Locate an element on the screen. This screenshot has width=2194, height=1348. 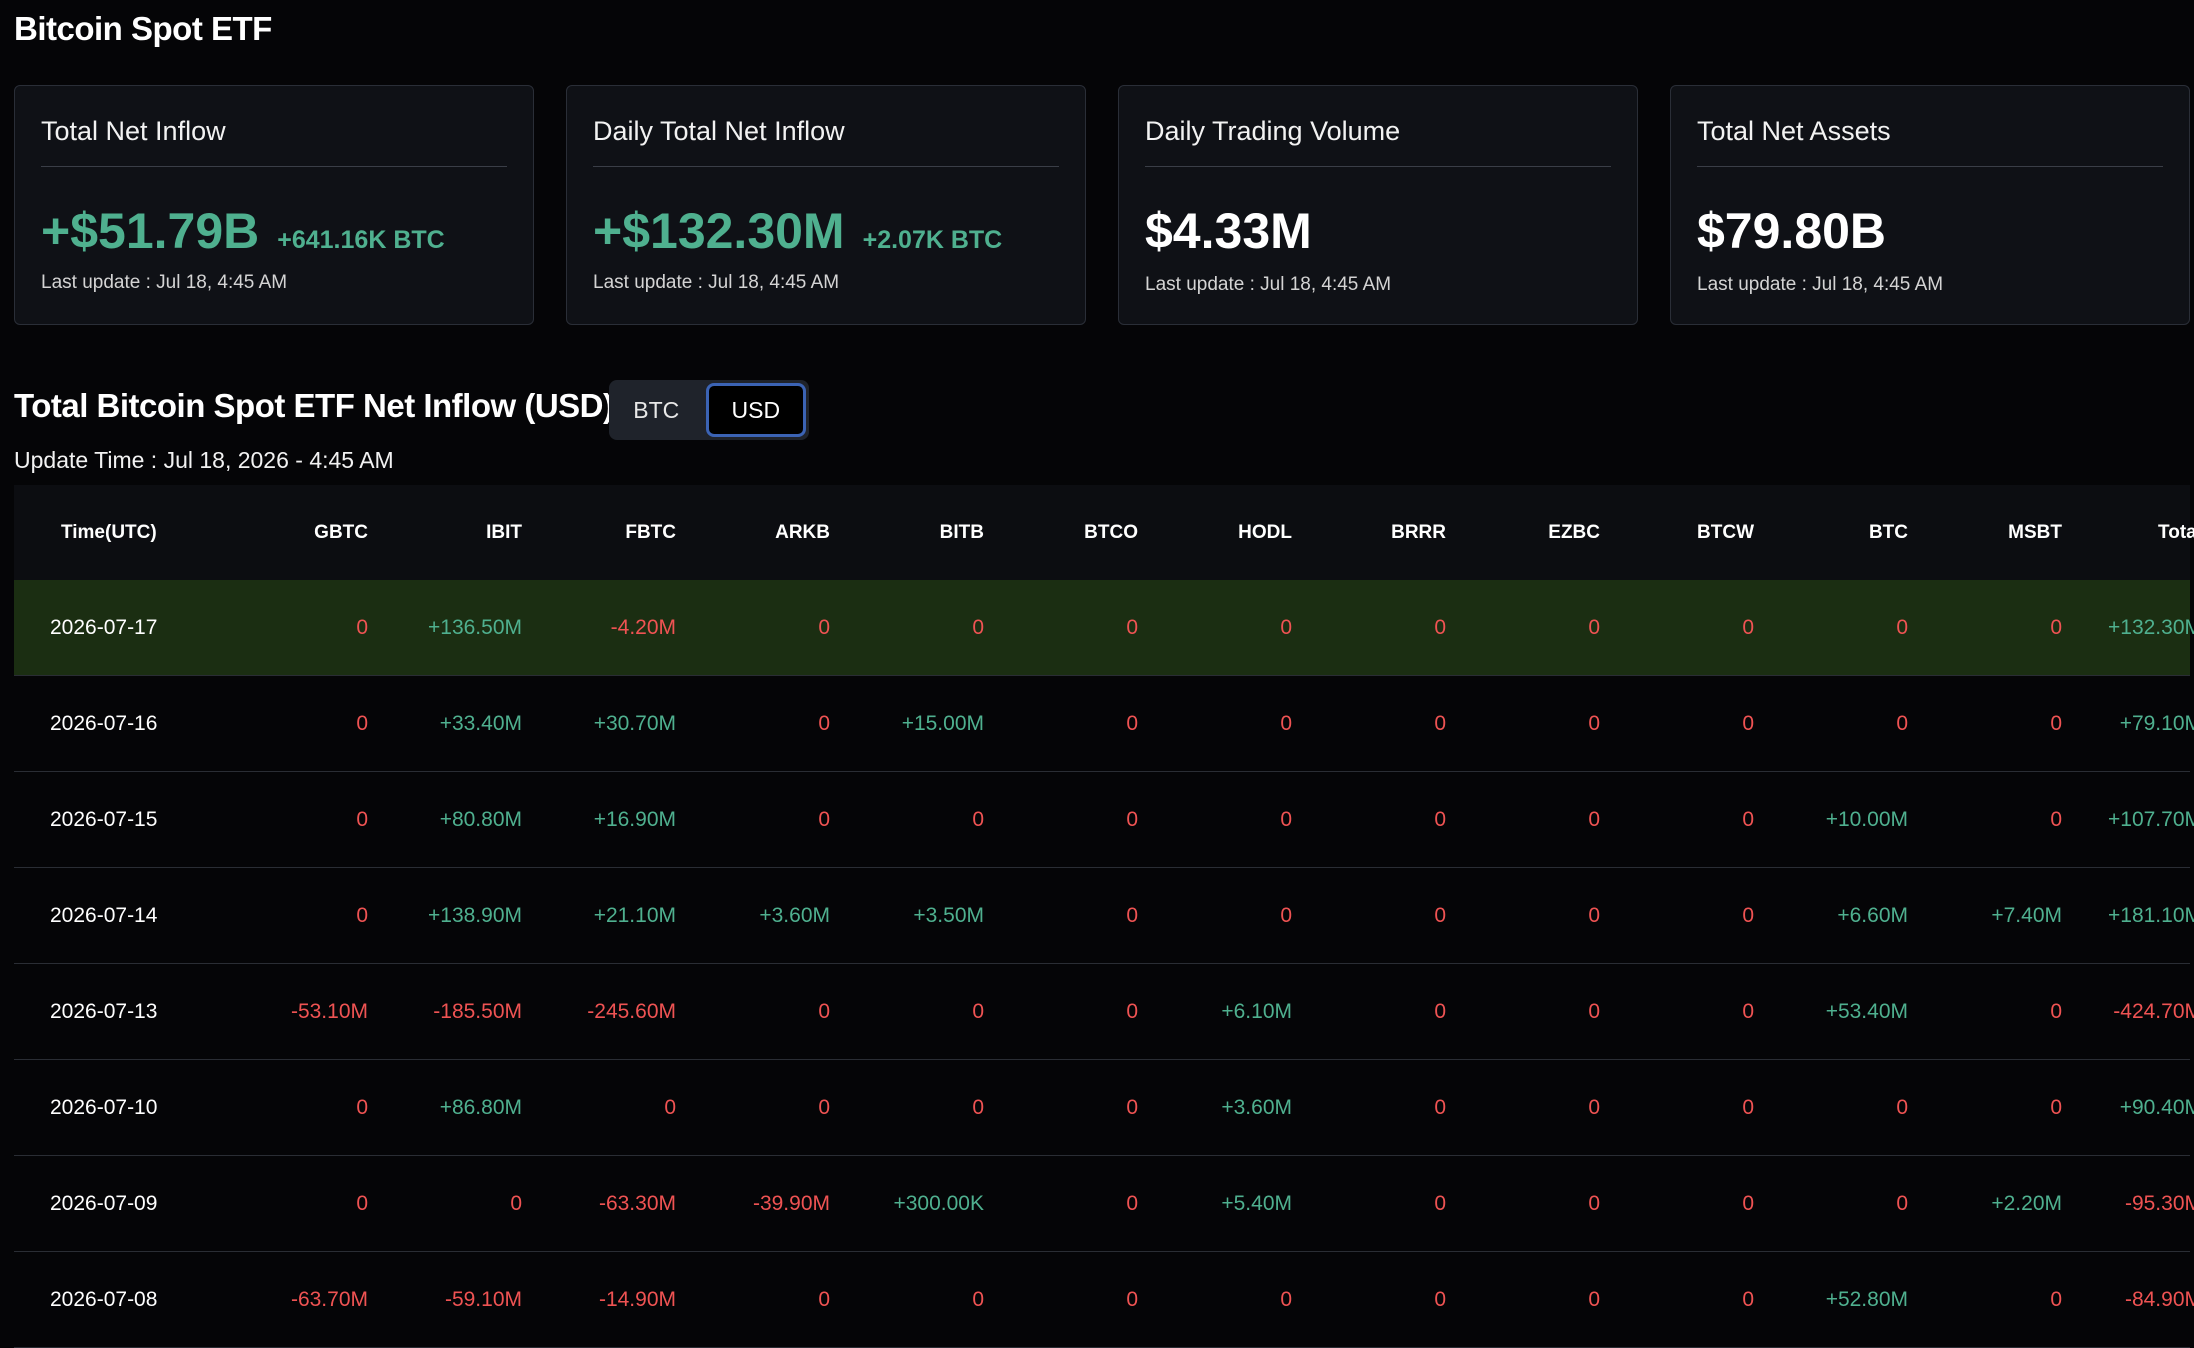
table-cell-value: -53.10M is located at coordinates (329, 1011).